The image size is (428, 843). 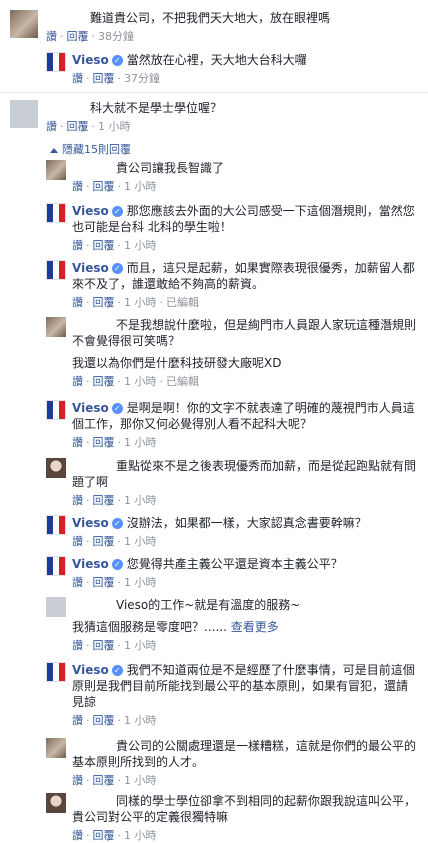 What do you see at coordinates (216, 60) in the screenshot?
I see `comment-text: 當然放在心裡，天大地大台科大囉` at bounding box center [216, 60].